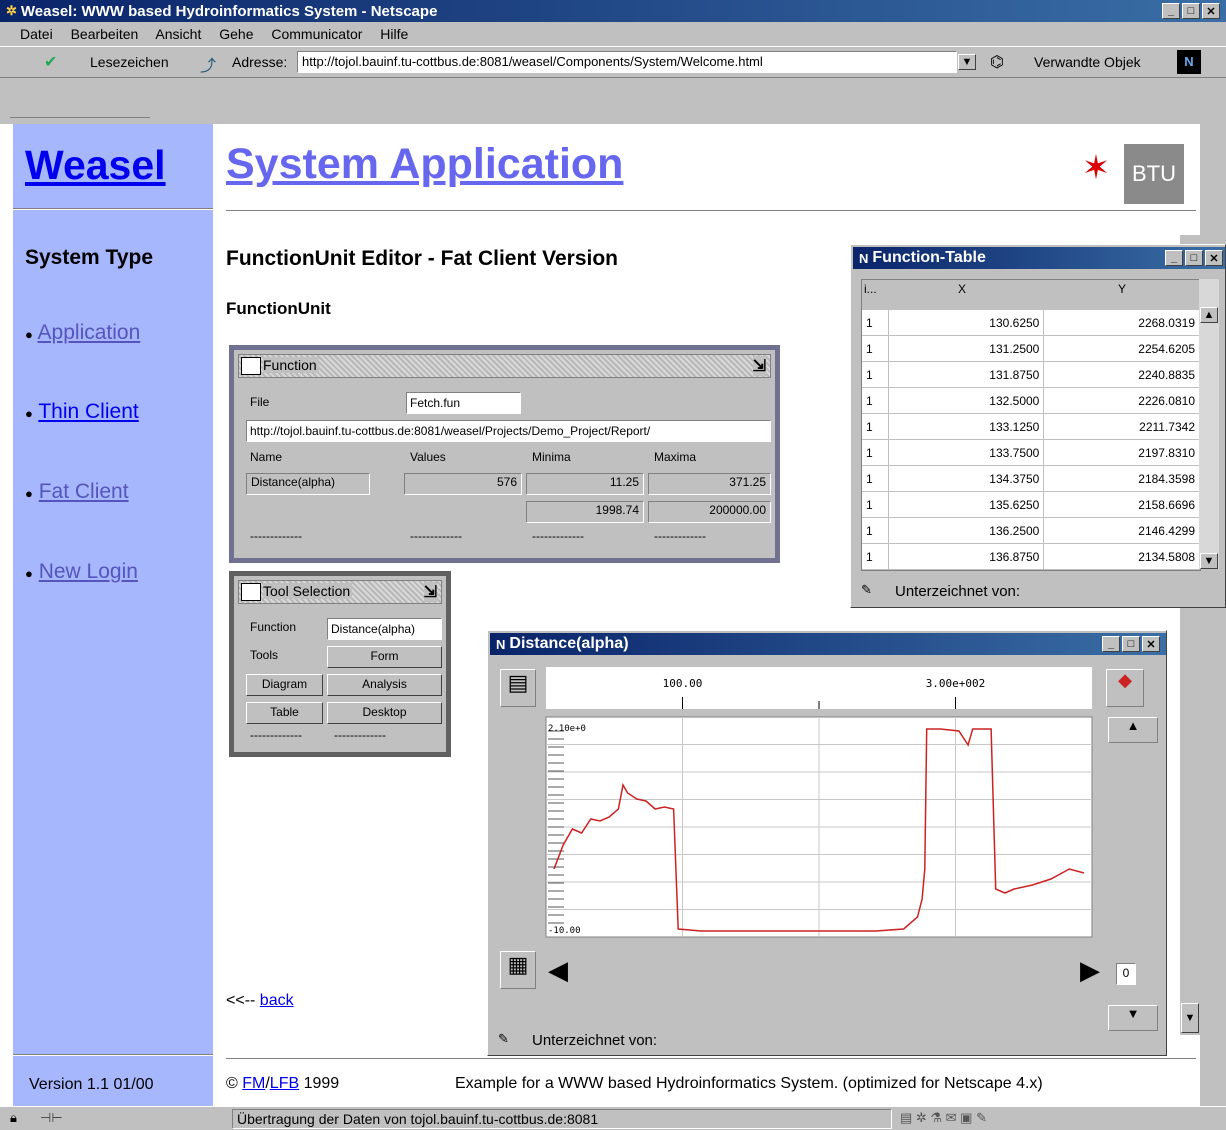  Describe the element at coordinates (91, 1084) in the screenshot. I see `version-label: Version 1.1 01/00` at that location.